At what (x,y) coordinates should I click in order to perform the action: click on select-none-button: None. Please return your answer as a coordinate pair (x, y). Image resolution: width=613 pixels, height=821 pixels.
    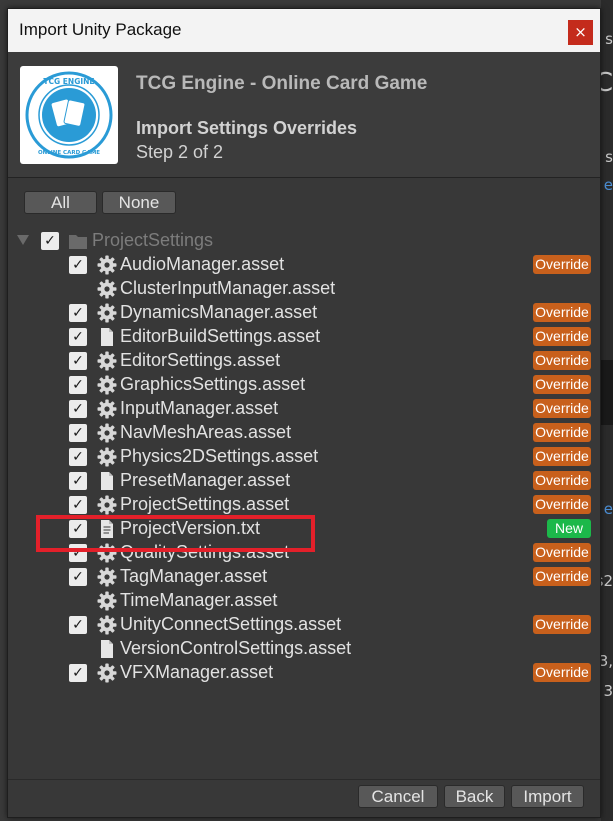
    Looking at the image, I should click on (139, 202).